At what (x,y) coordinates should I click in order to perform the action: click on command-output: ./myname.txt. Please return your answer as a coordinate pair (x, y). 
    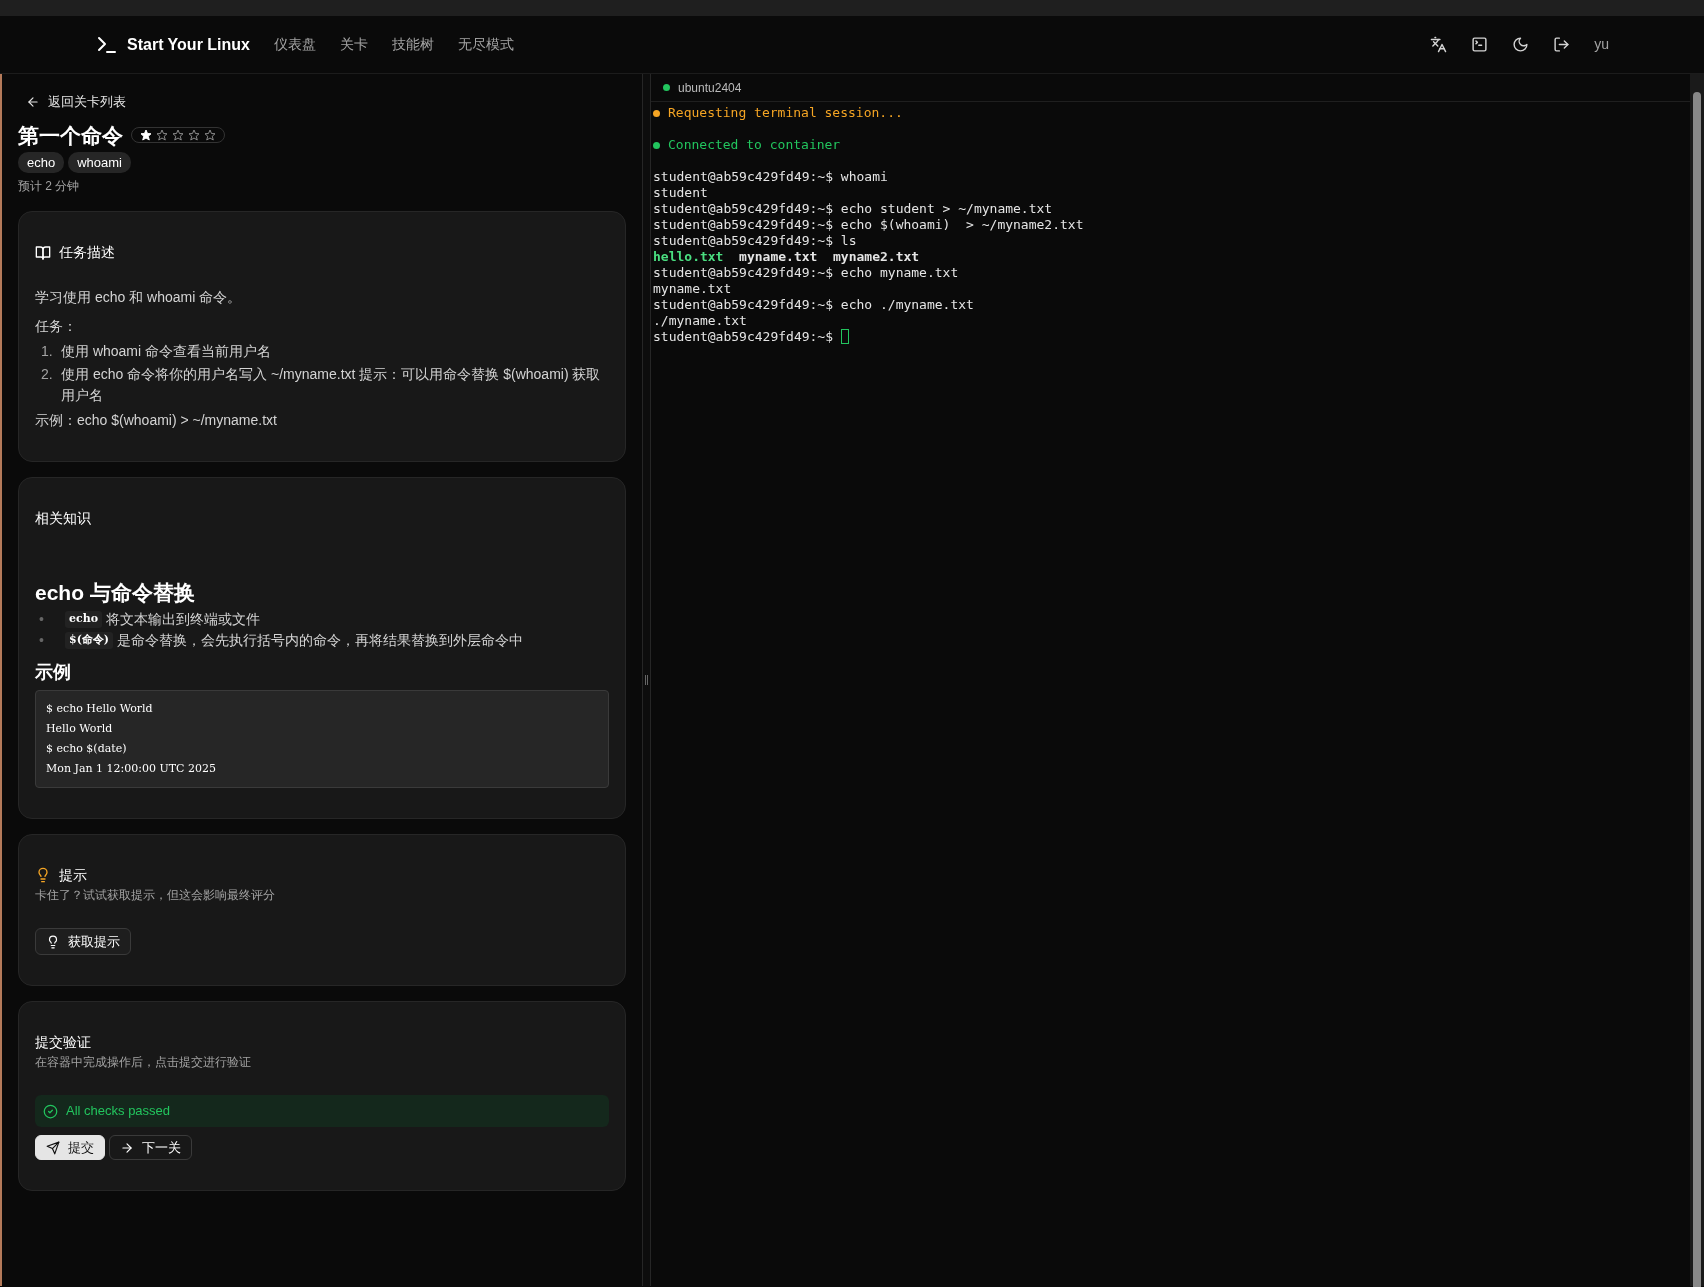
    Looking at the image, I should click on (700, 320).